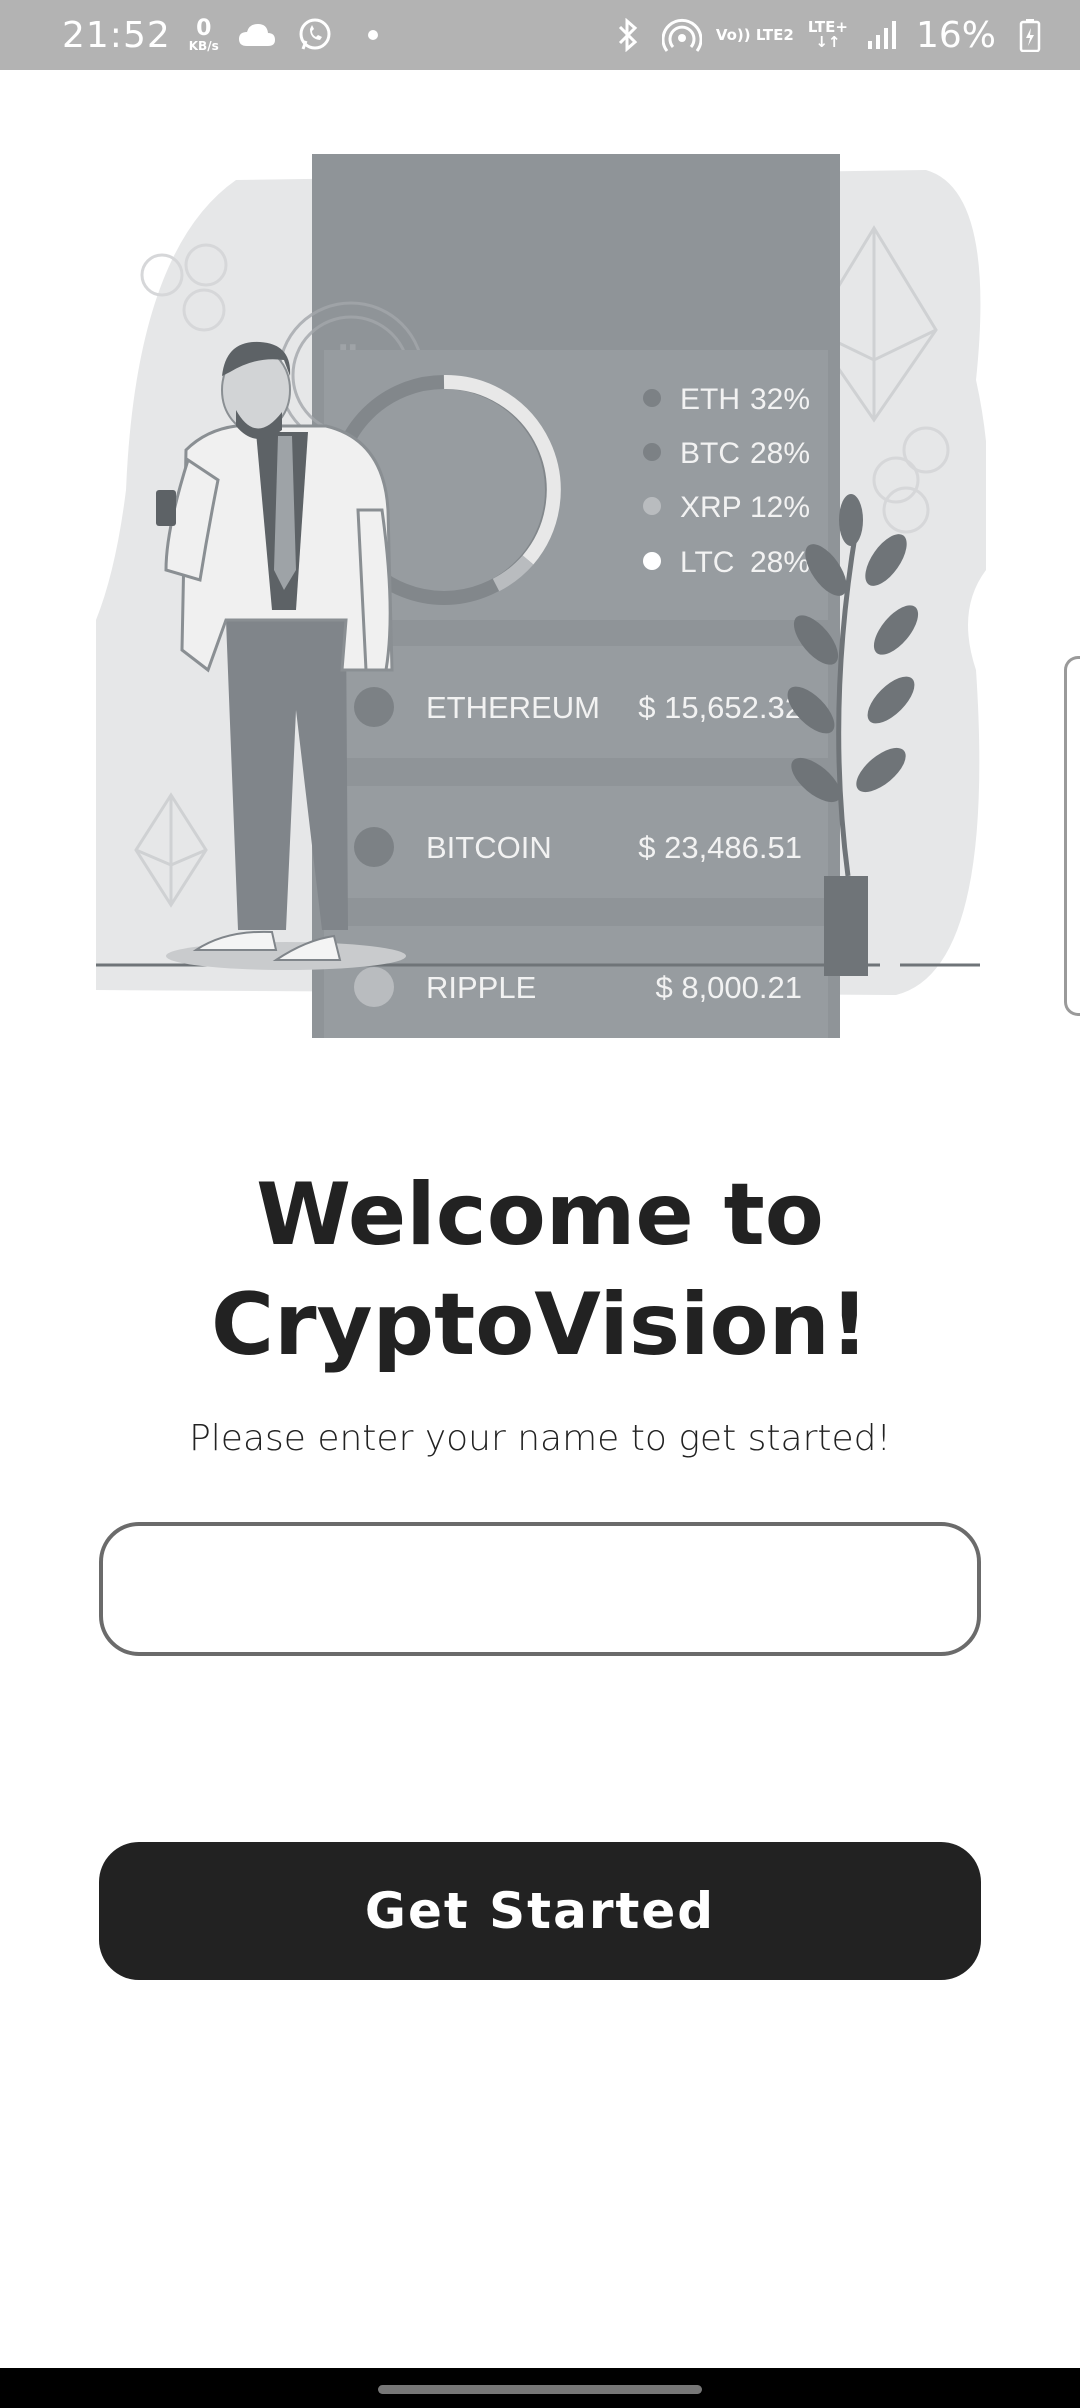  I want to click on name-input, so click(540, 1589).